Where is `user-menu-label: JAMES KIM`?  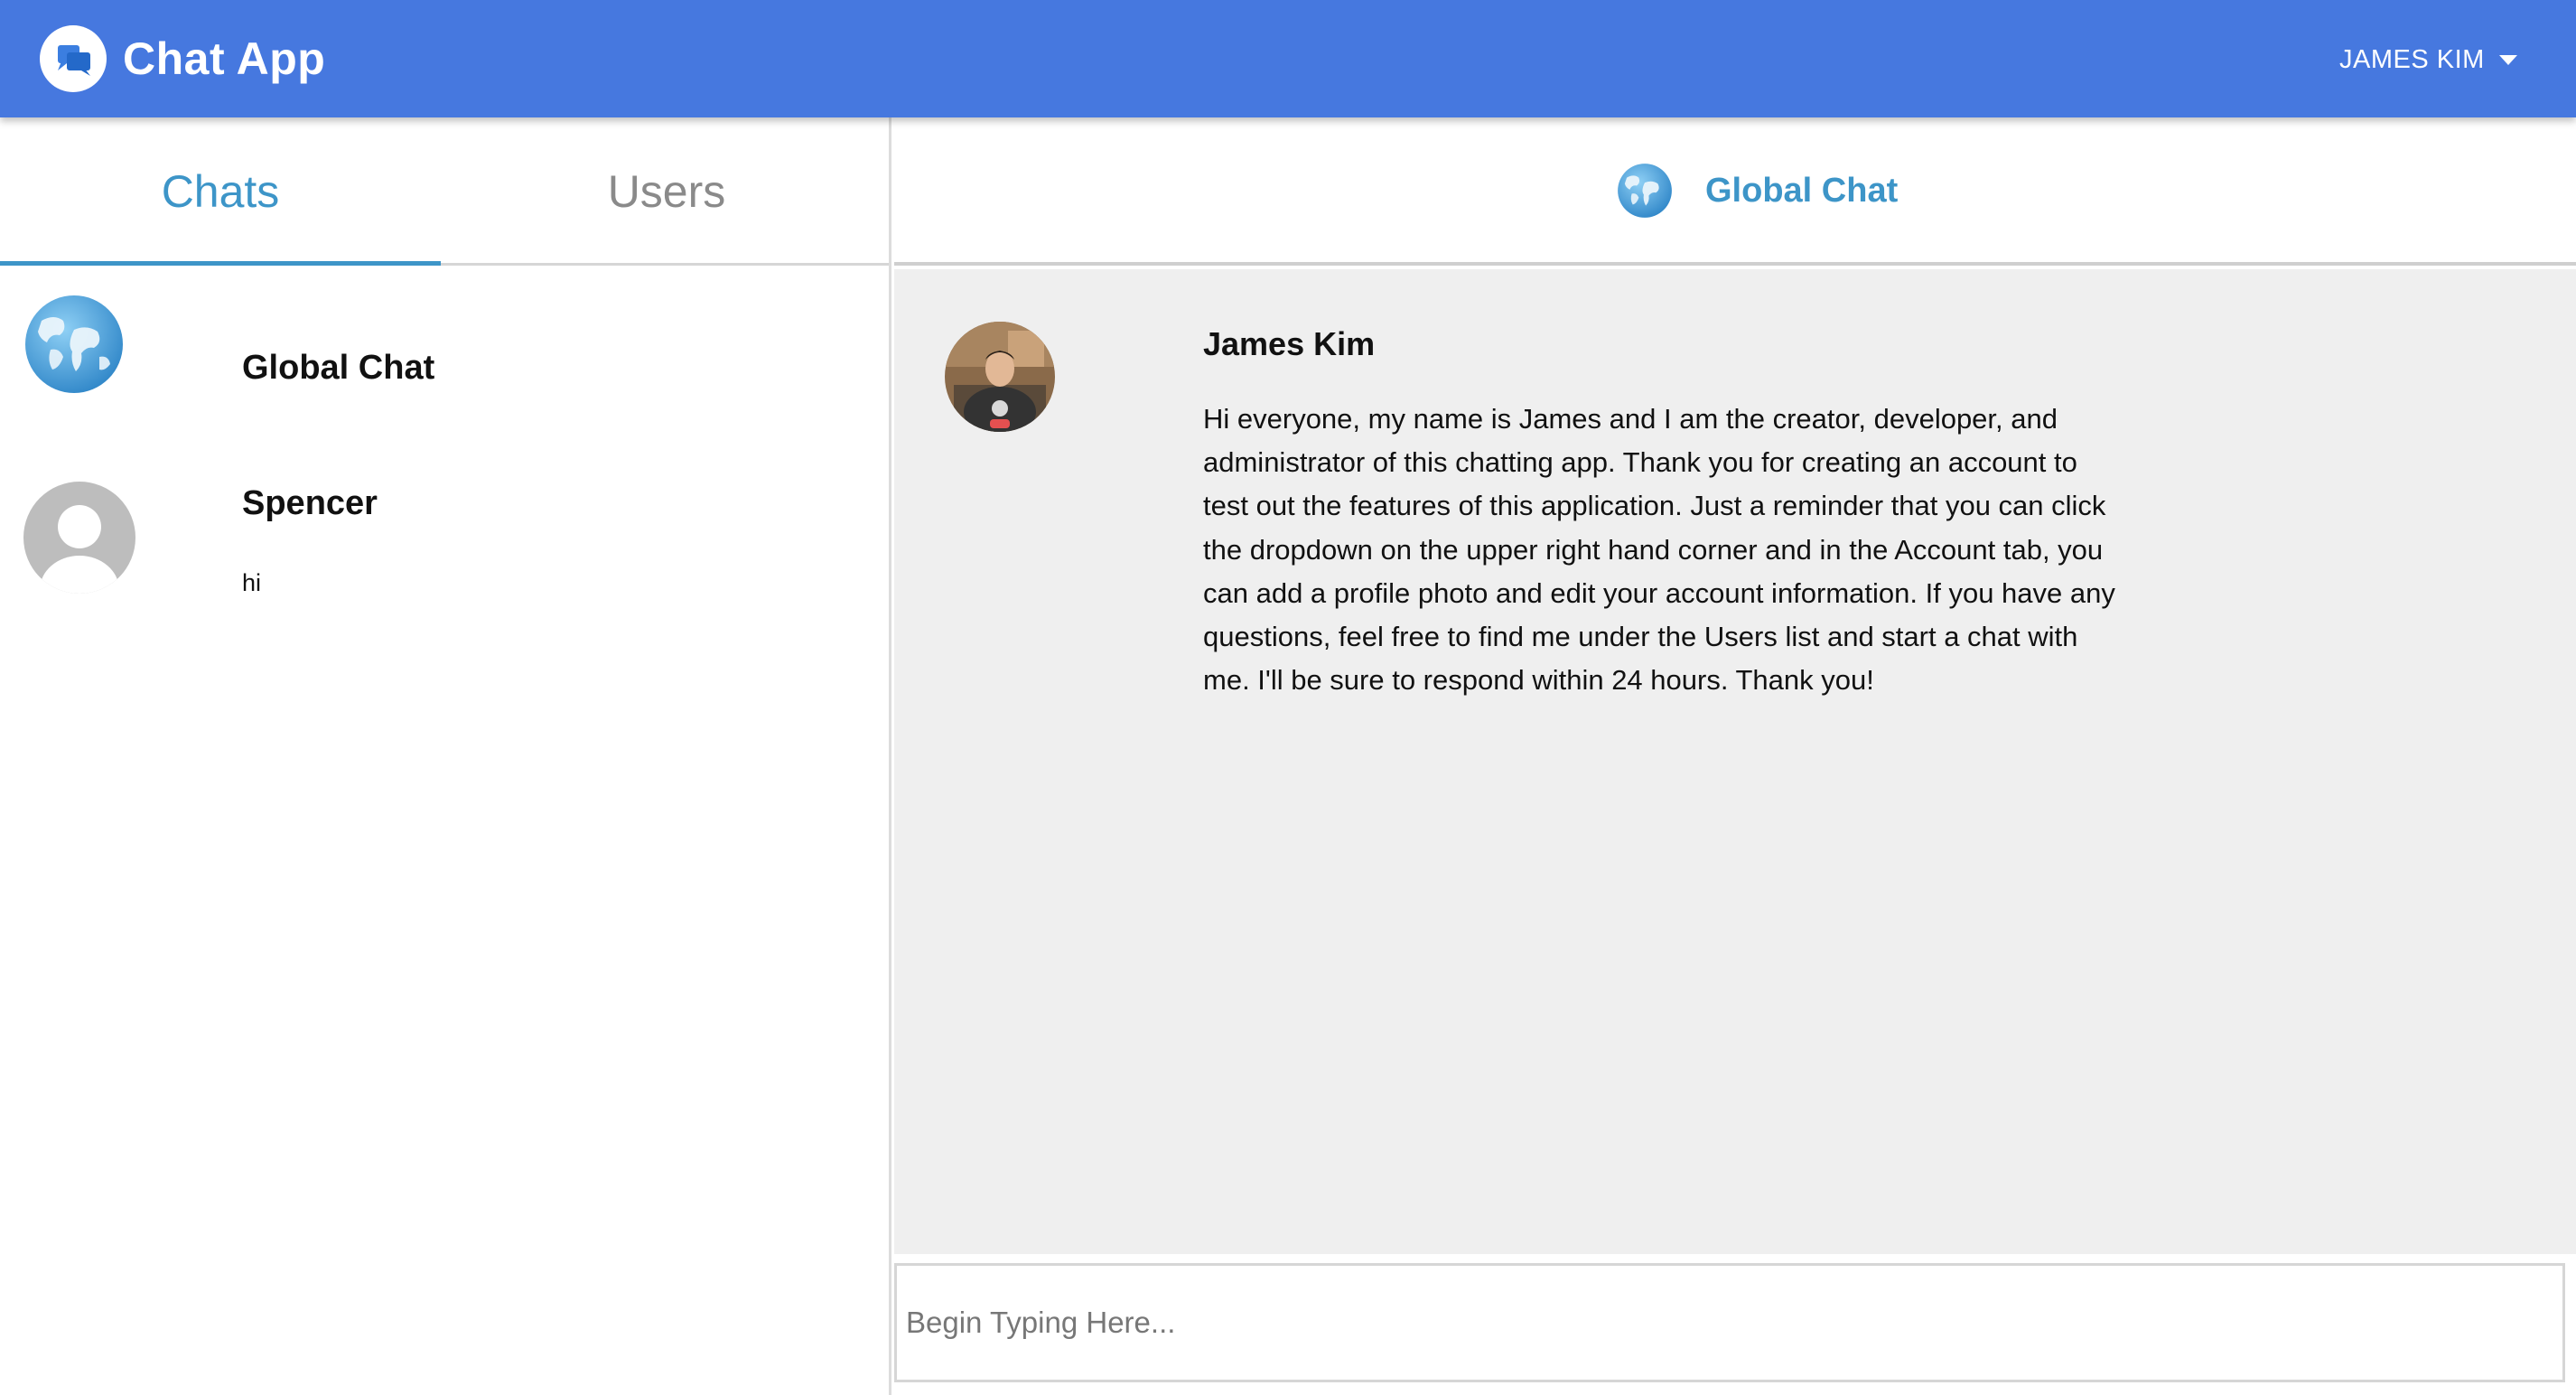
user-menu-label: JAMES KIM is located at coordinates (2412, 59).